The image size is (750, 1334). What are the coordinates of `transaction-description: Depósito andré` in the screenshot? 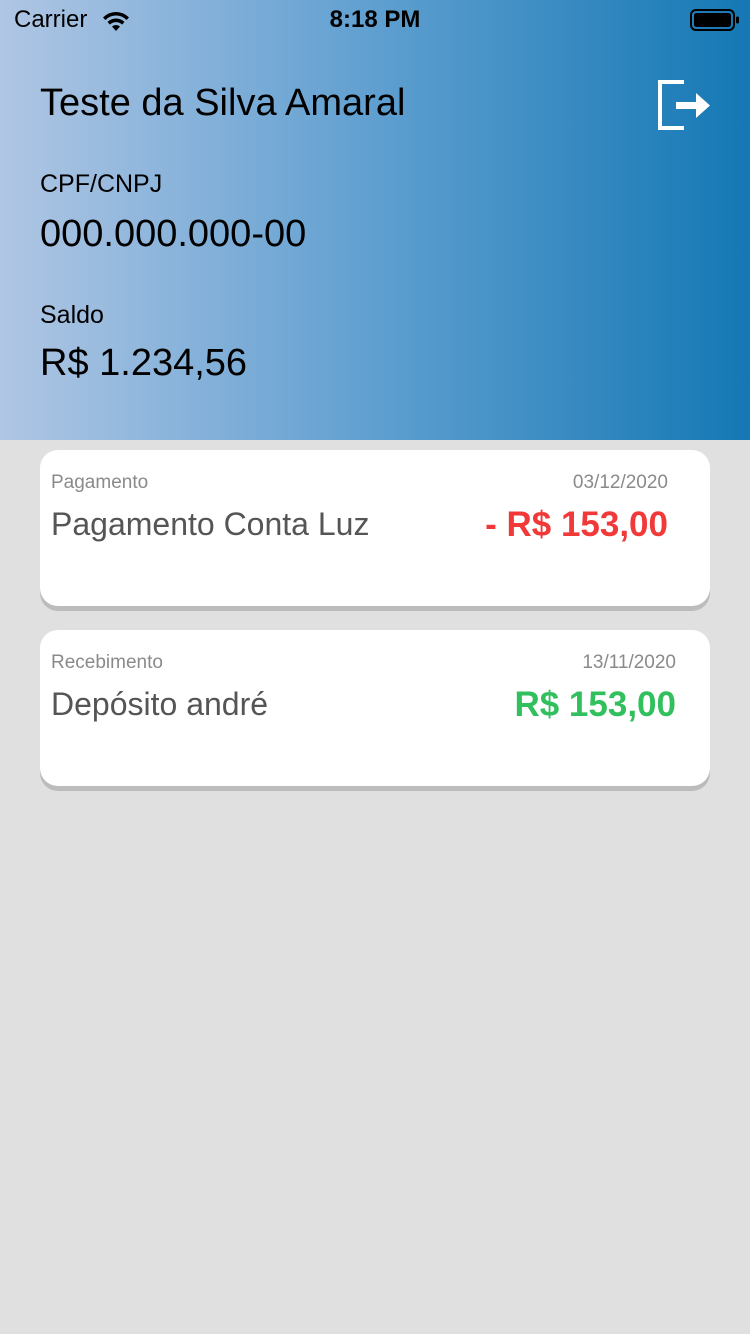 It's located at (160, 704).